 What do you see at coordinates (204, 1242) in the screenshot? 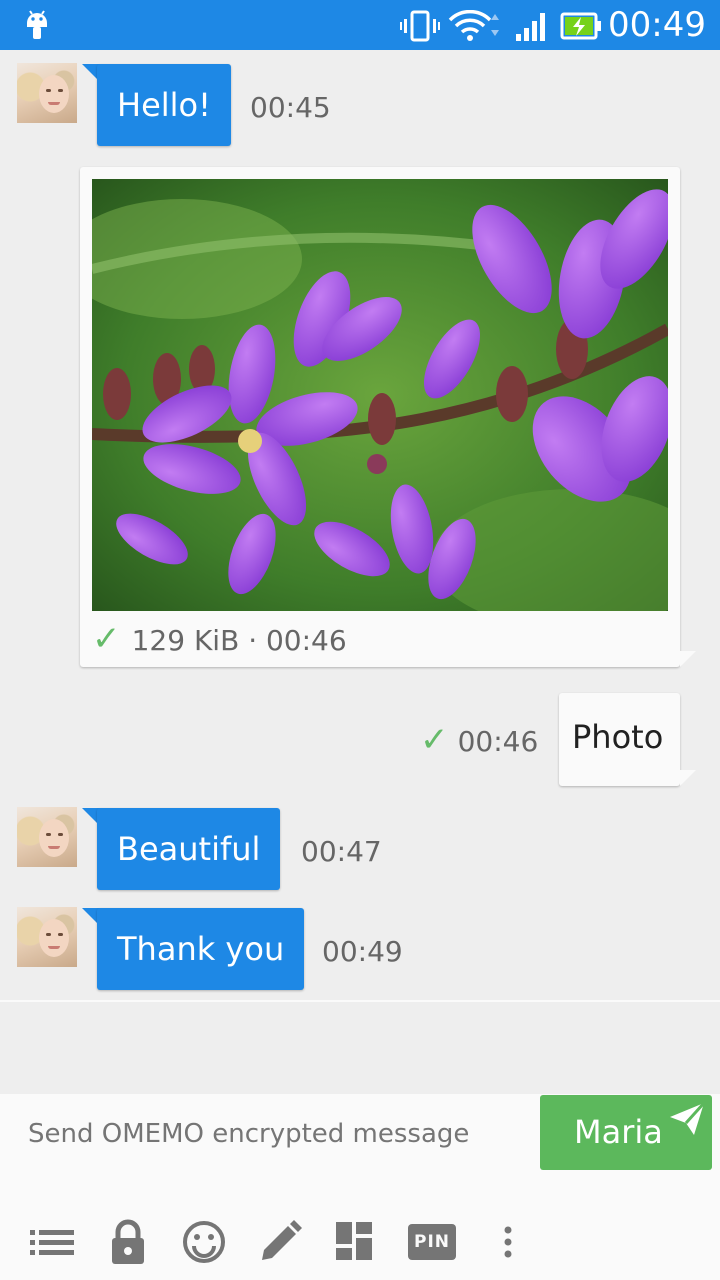
I see `emoji-icon` at bounding box center [204, 1242].